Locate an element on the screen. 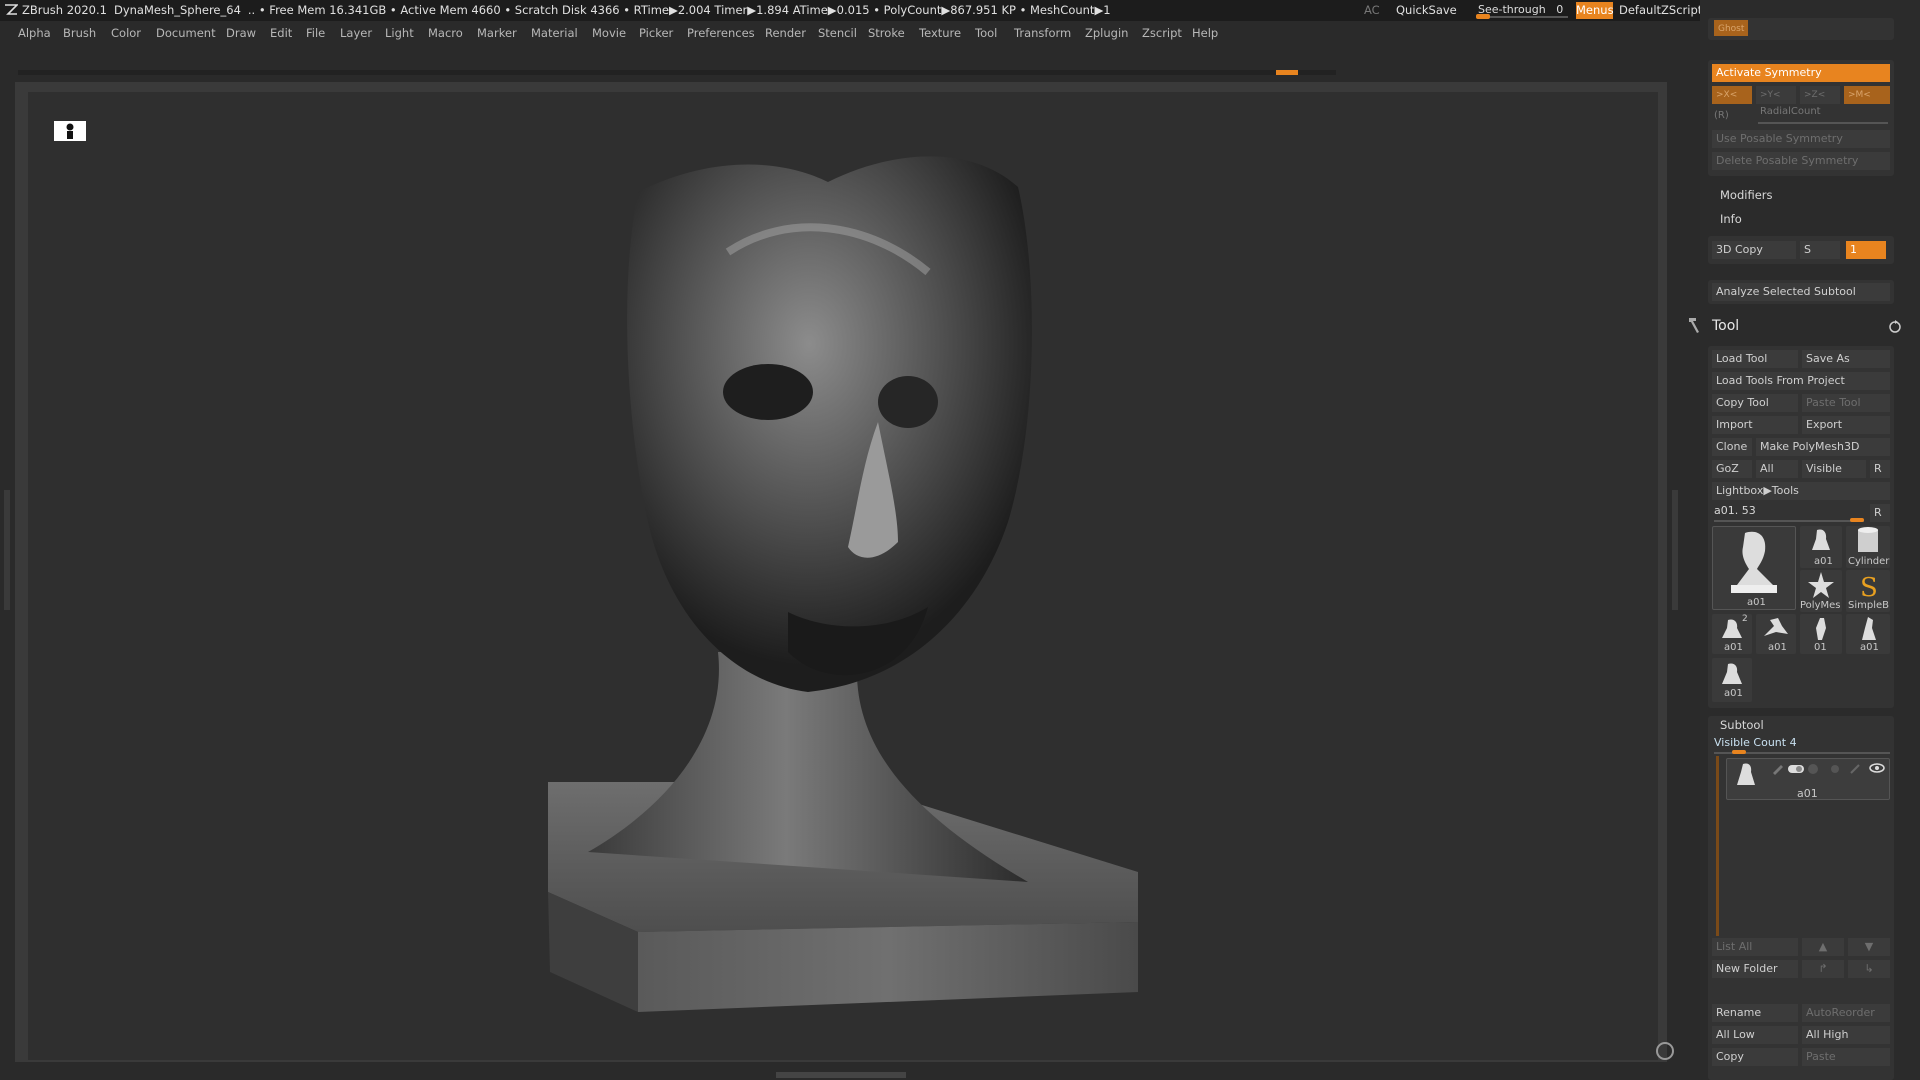 This screenshot has height=1080, width=1920. menu-transform: Transform is located at coordinates (1042, 33).